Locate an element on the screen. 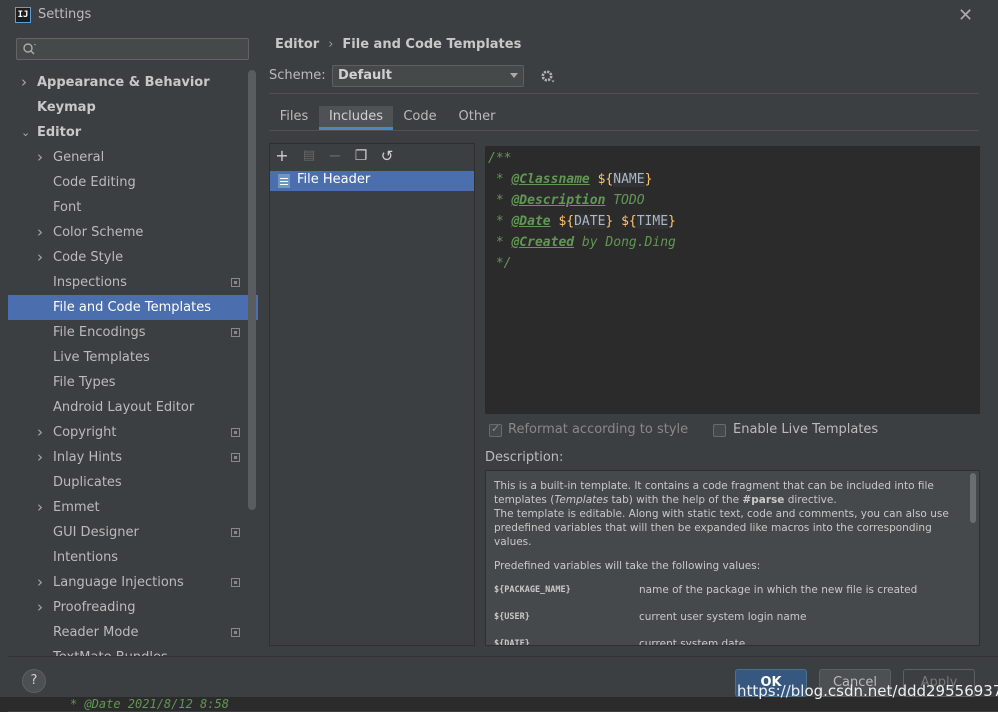 The width and height of the screenshot is (998, 712). sidebar-item-label: File Encodings is located at coordinates (99, 332).